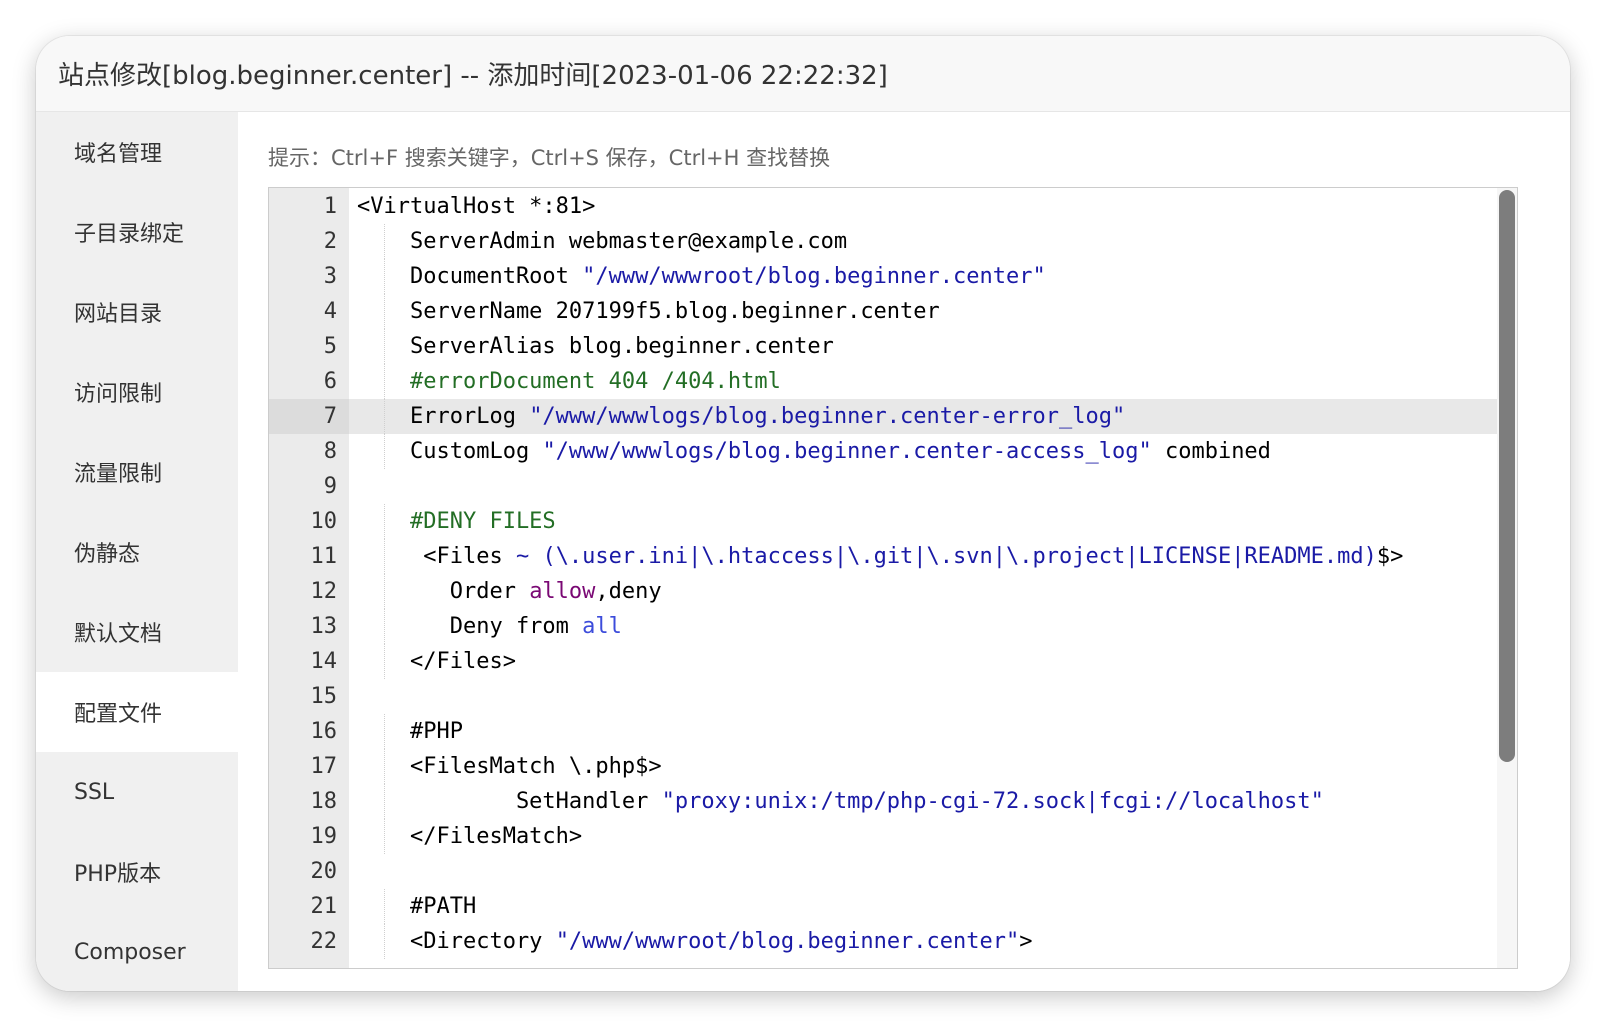 This screenshot has width=1606, height=1026. What do you see at coordinates (324, 521) in the screenshot?
I see `line-number: 10` at bounding box center [324, 521].